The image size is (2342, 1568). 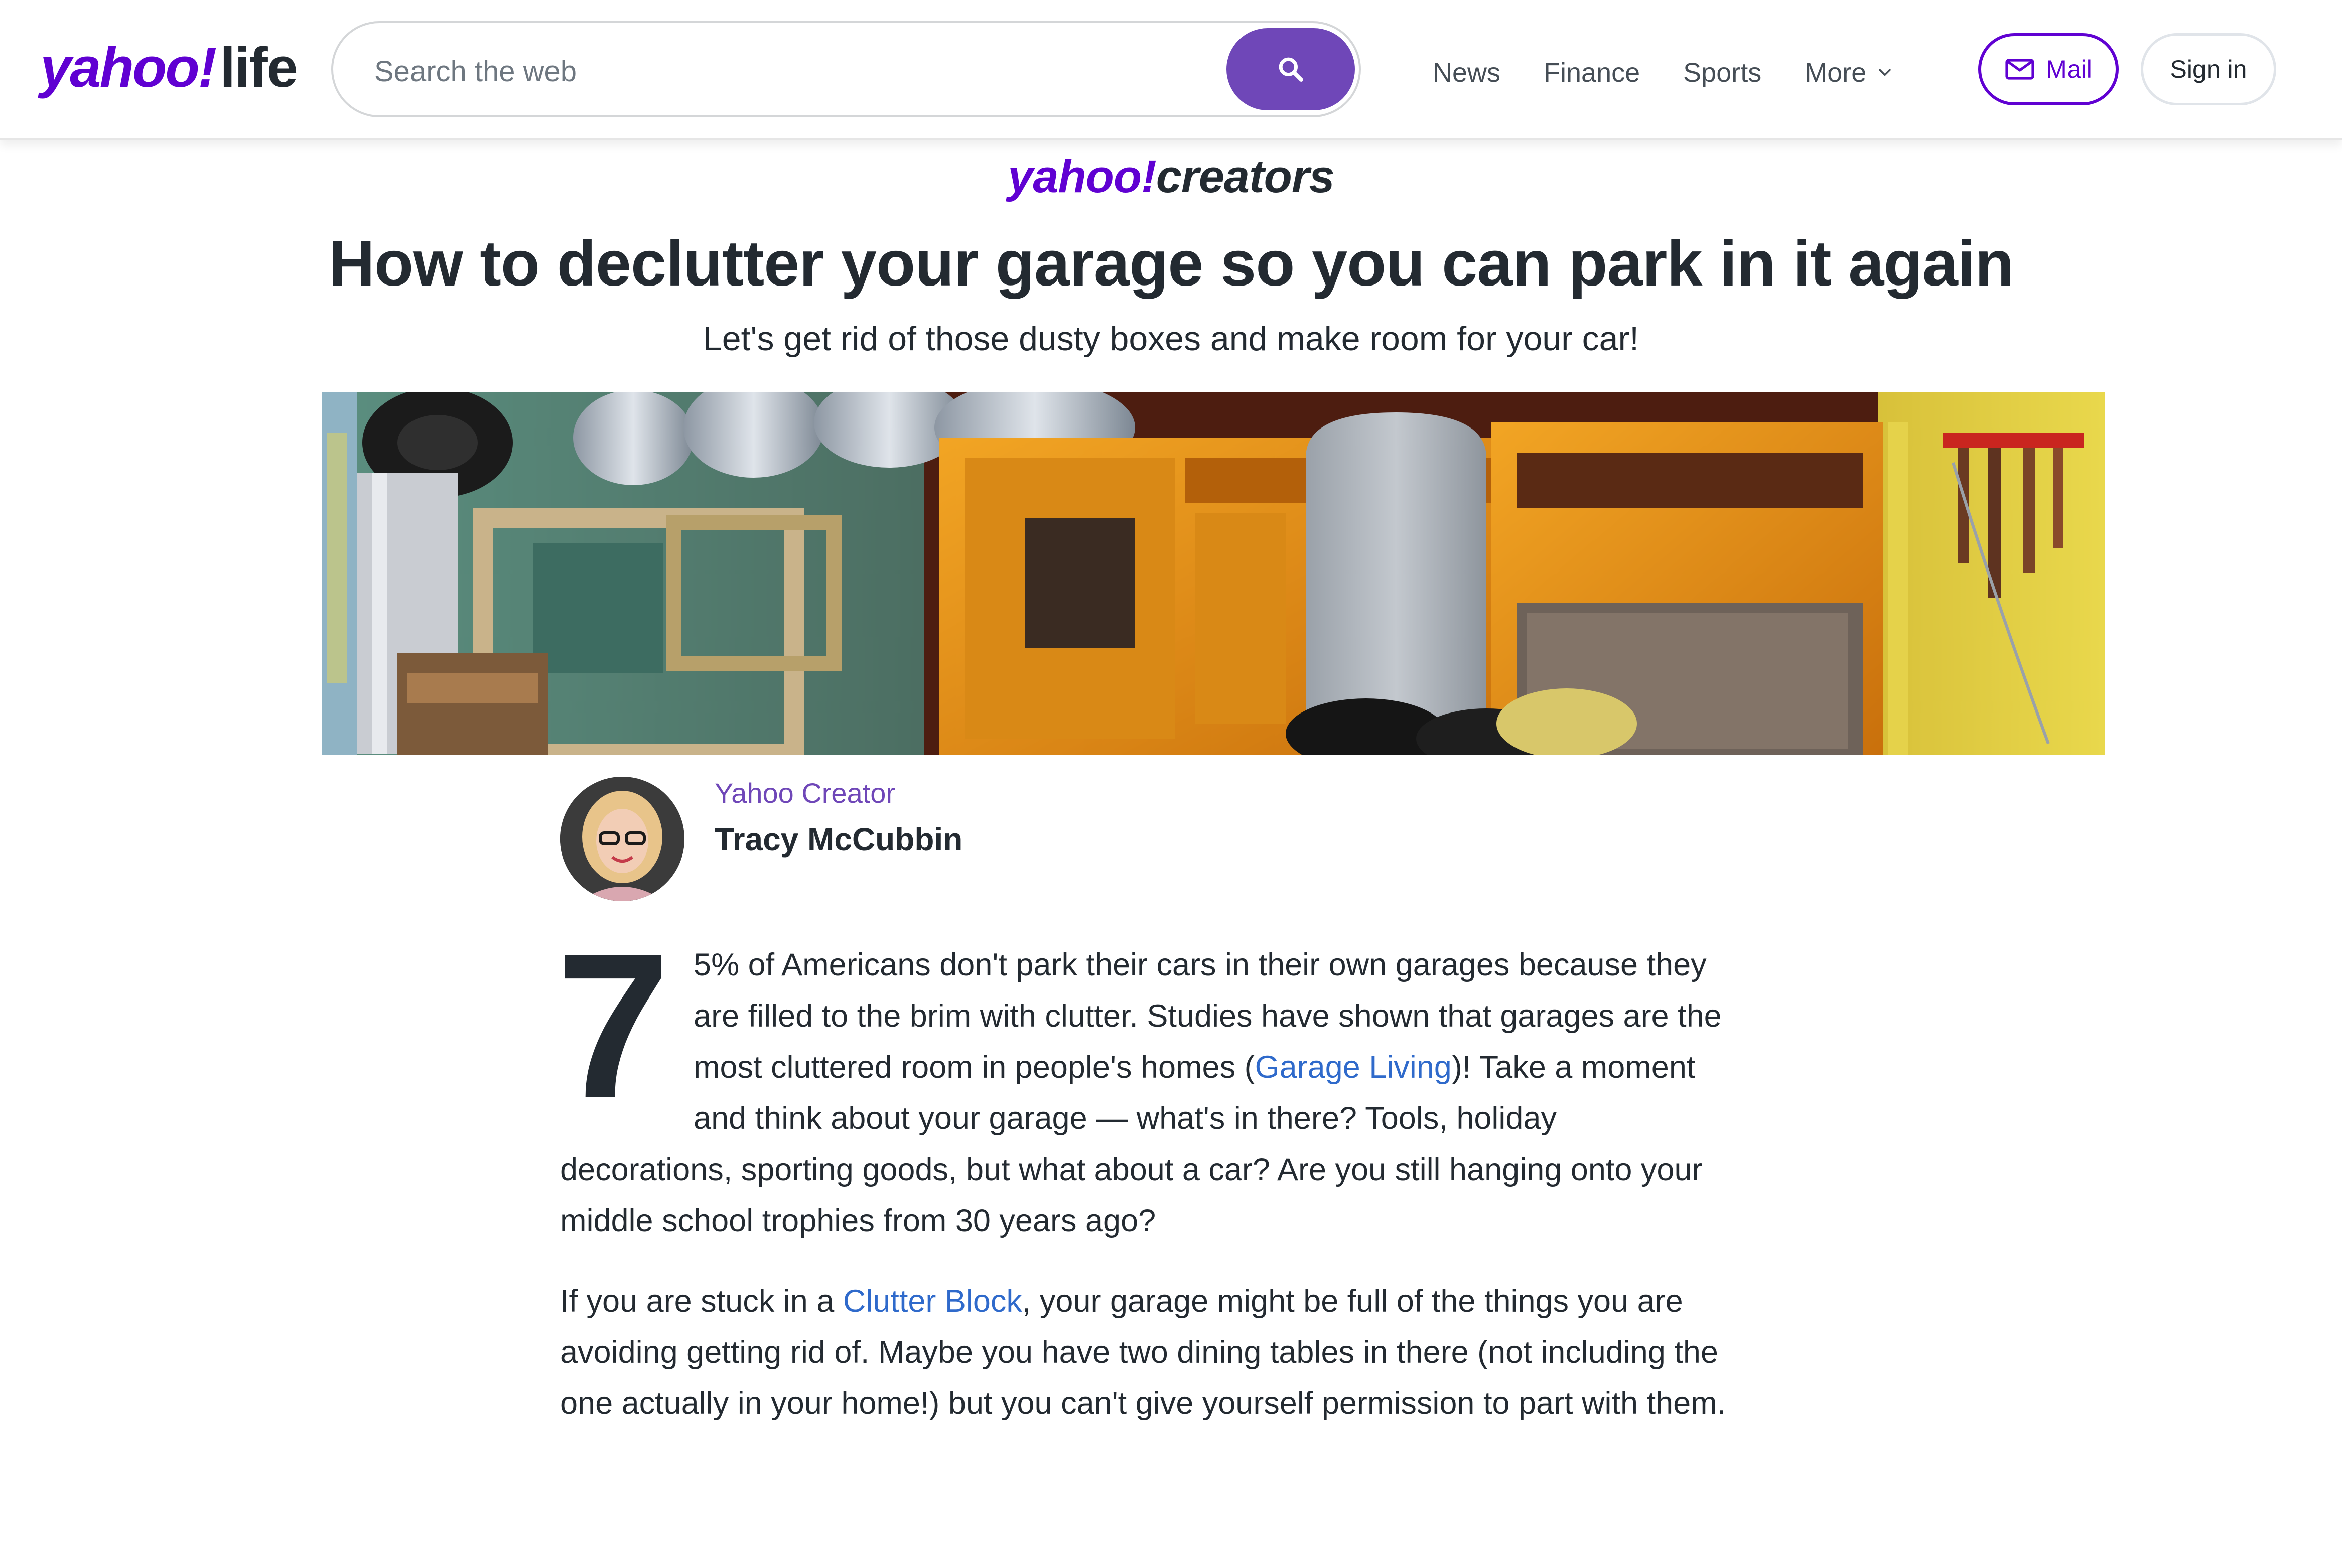 I want to click on clutter-block-link: Clutter Block, so click(x=932, y=1301).